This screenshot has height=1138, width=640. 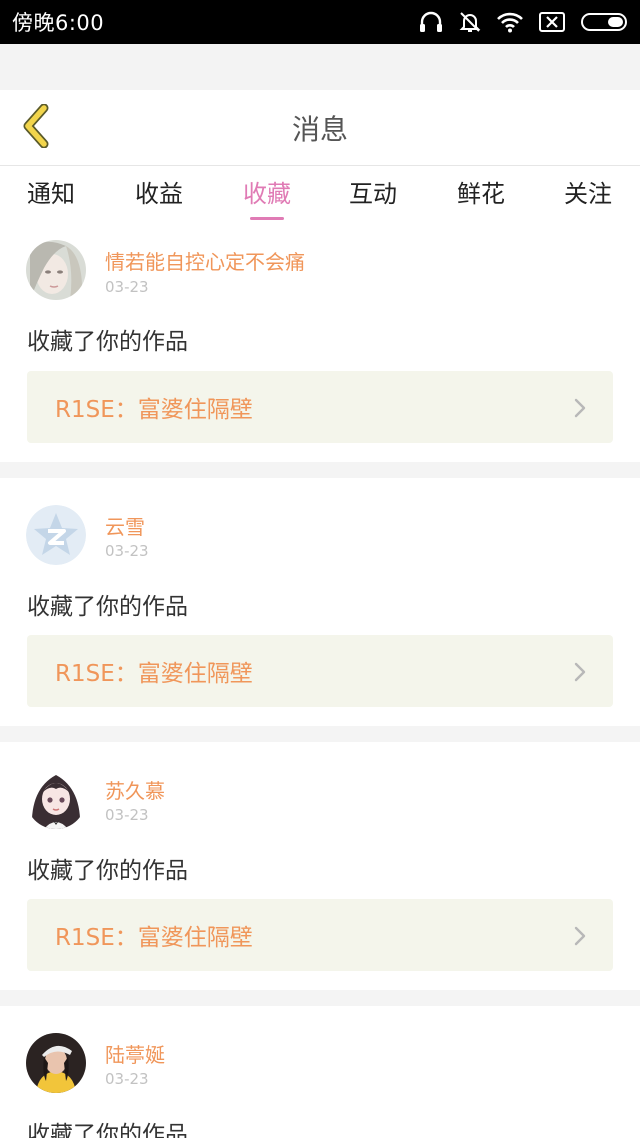 What do you see at coordinates (320, 22) in the screenshot?
I see `status-bar: 傍晚6:00` at bounding box center [320, 22].